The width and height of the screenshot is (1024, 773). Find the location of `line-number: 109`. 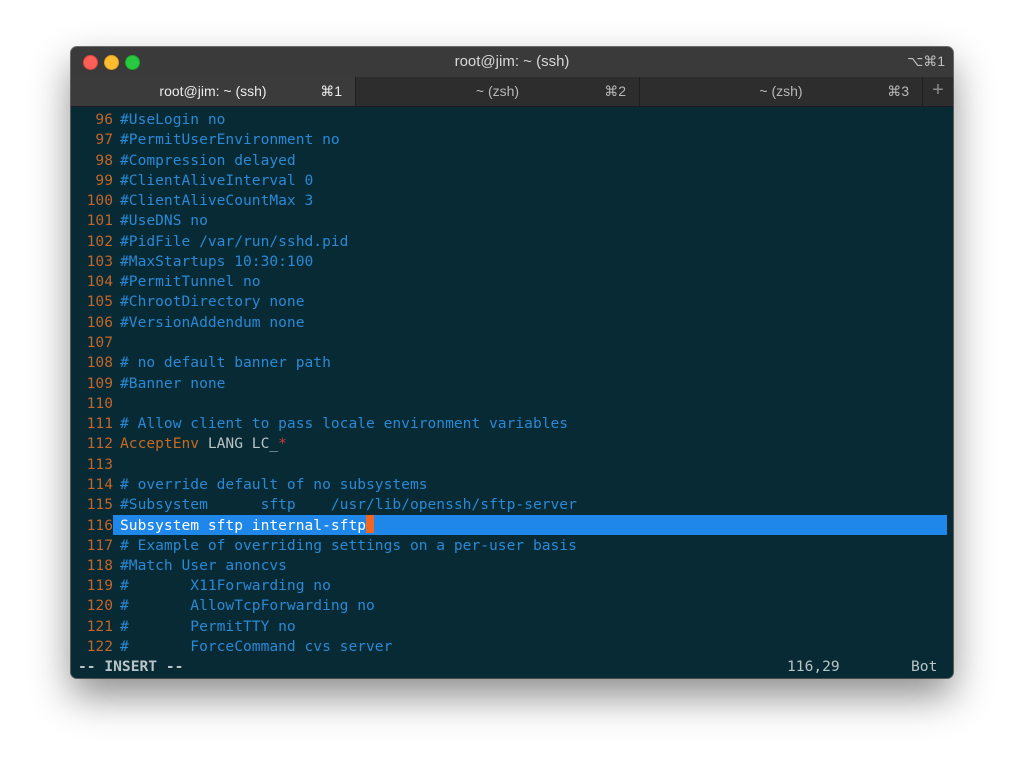

line-number: 109 is located at coordinates (99, 383).